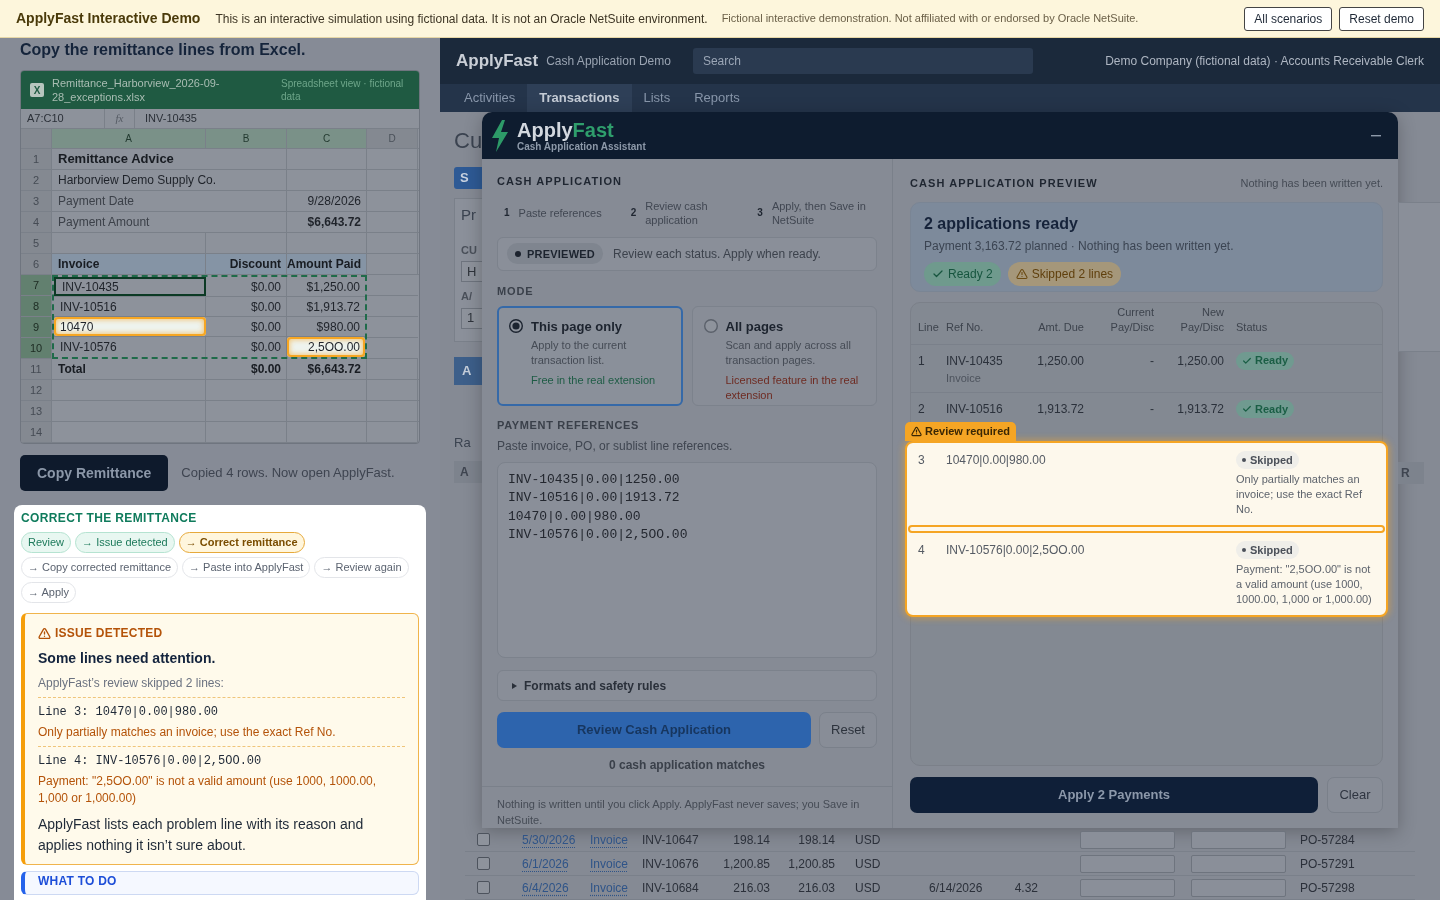 The height and width of the screenshot is (900, 1440). What do you see at coordinates (1200, 409) in the screenshot?
I see `new-payment: 1,913.72` at bounding box center [1200, 409].